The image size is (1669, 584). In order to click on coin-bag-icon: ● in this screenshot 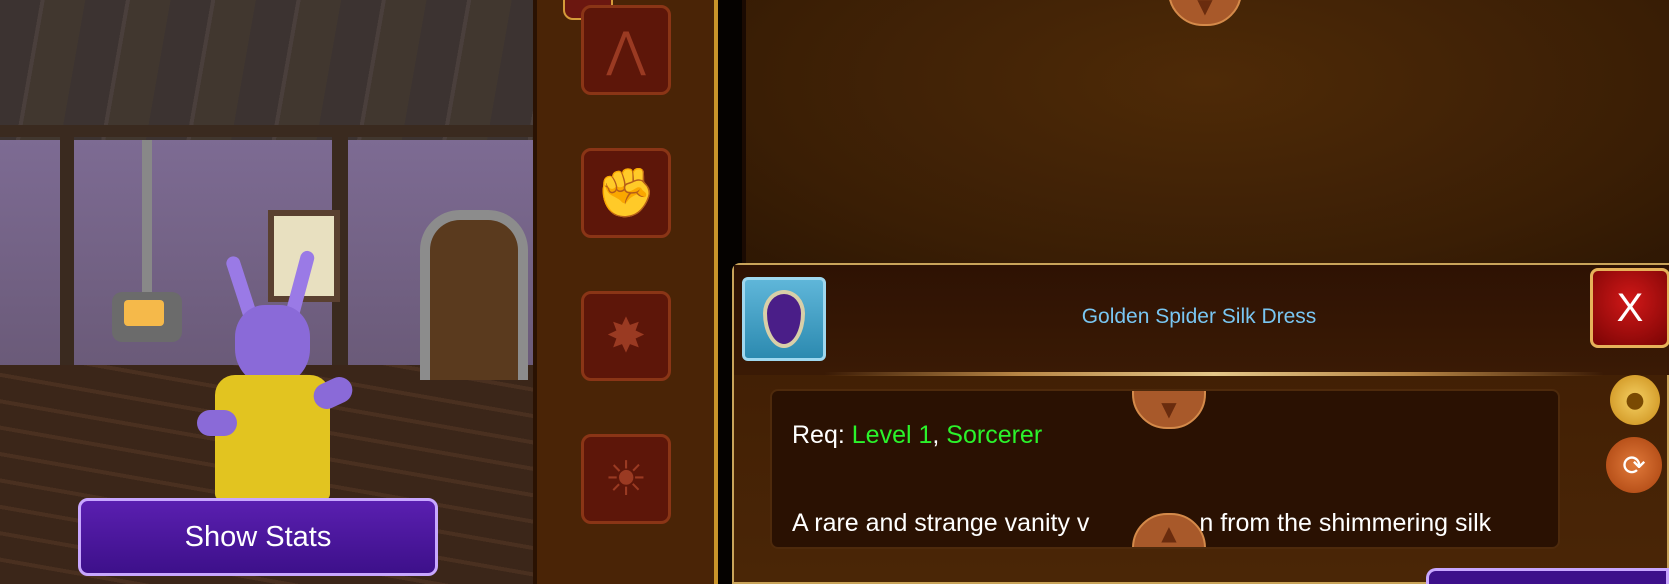, I will do `click(1635, 400)`.